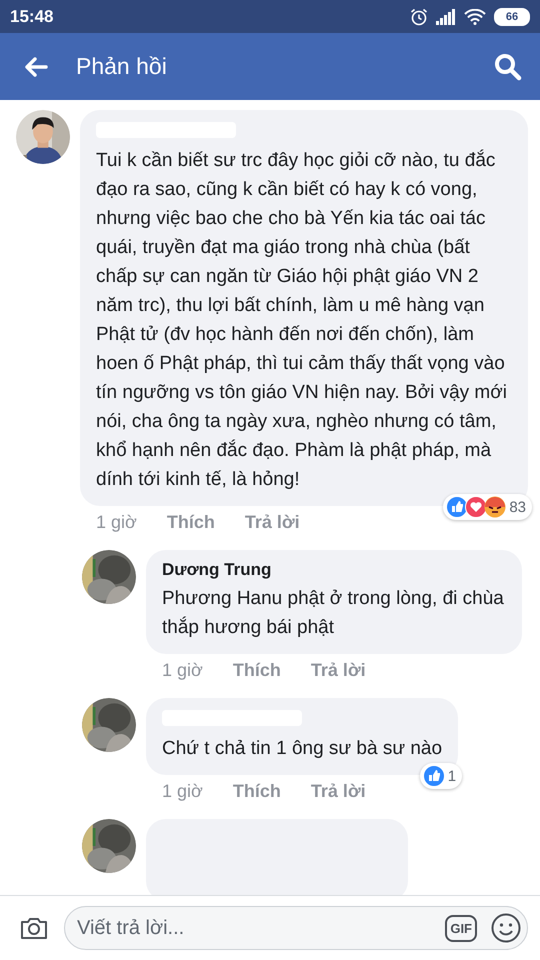 This screenshot has height=960, width=540. I want to click on author-name: Dương Trung, so click(334, 570).